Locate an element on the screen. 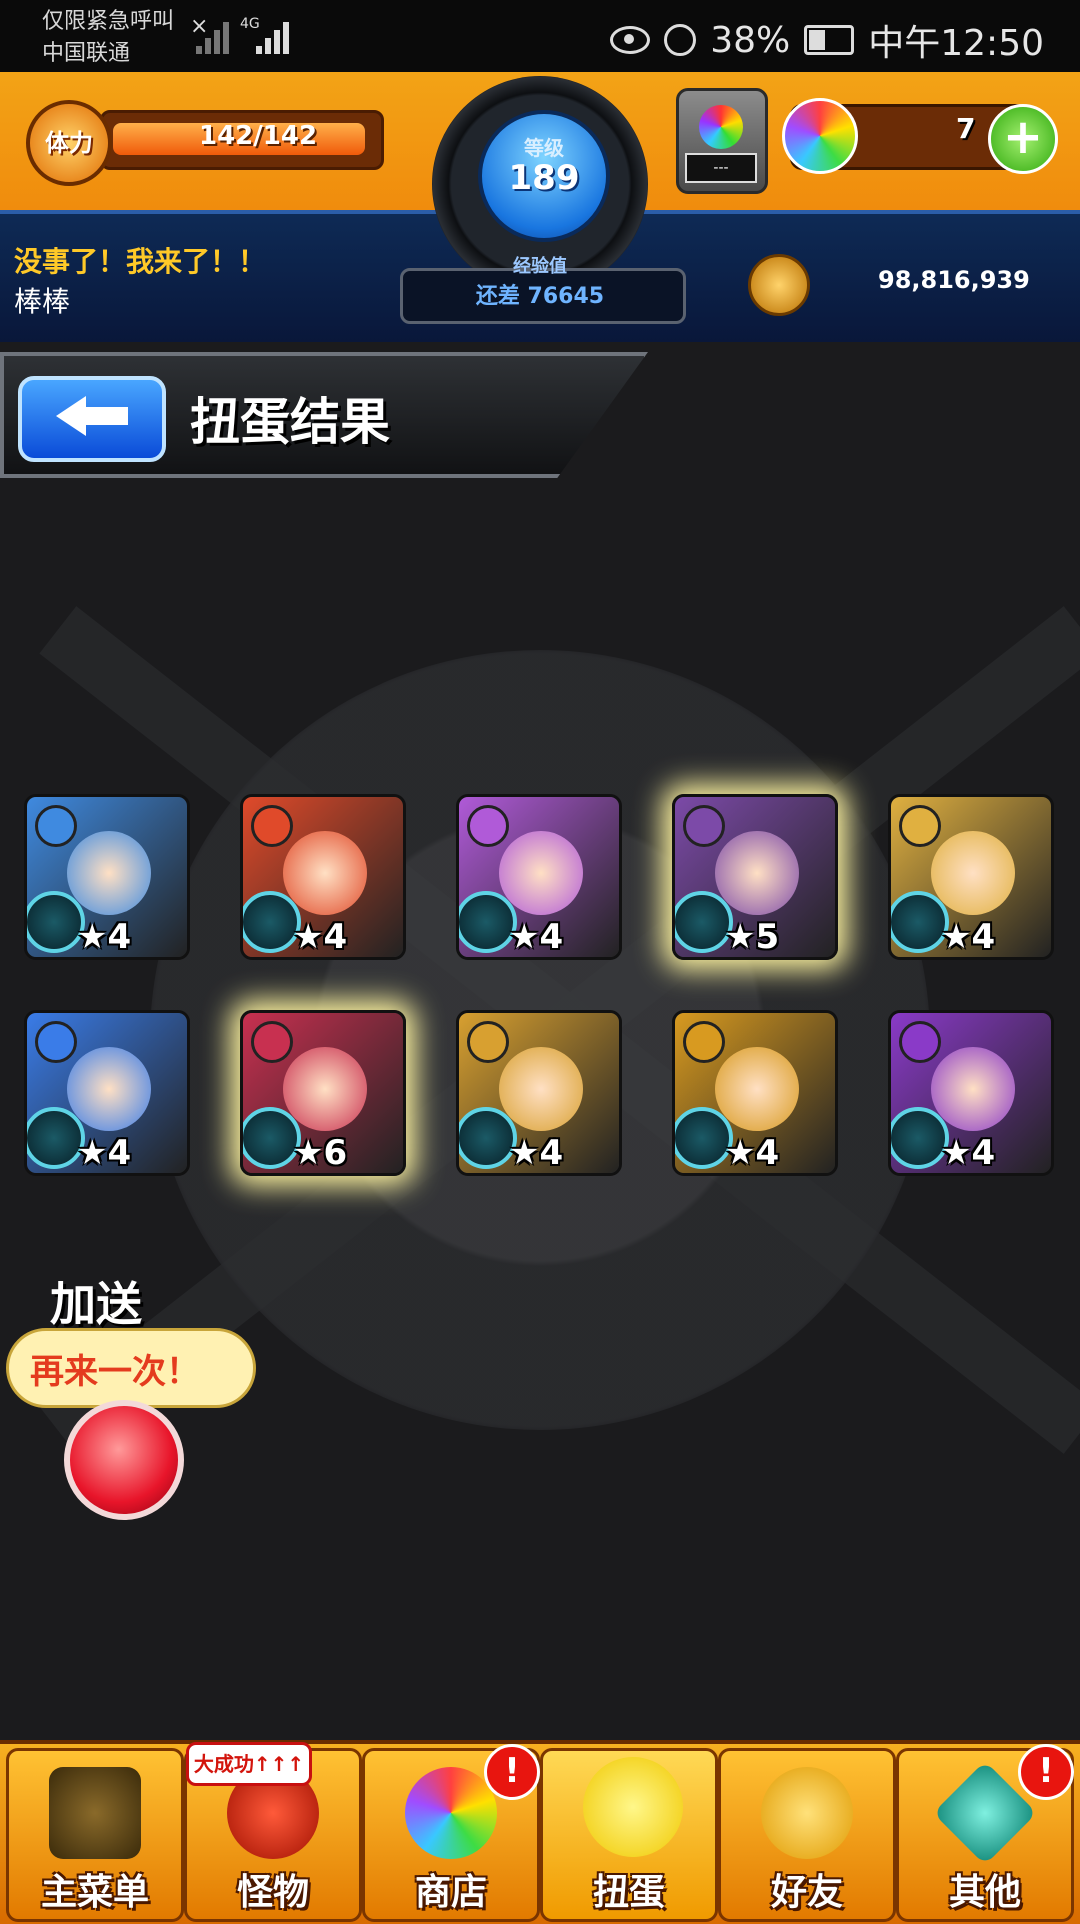 The height and width of the screenshot is (1924, 1080). battery-icon is located at coordinates (829, 40).